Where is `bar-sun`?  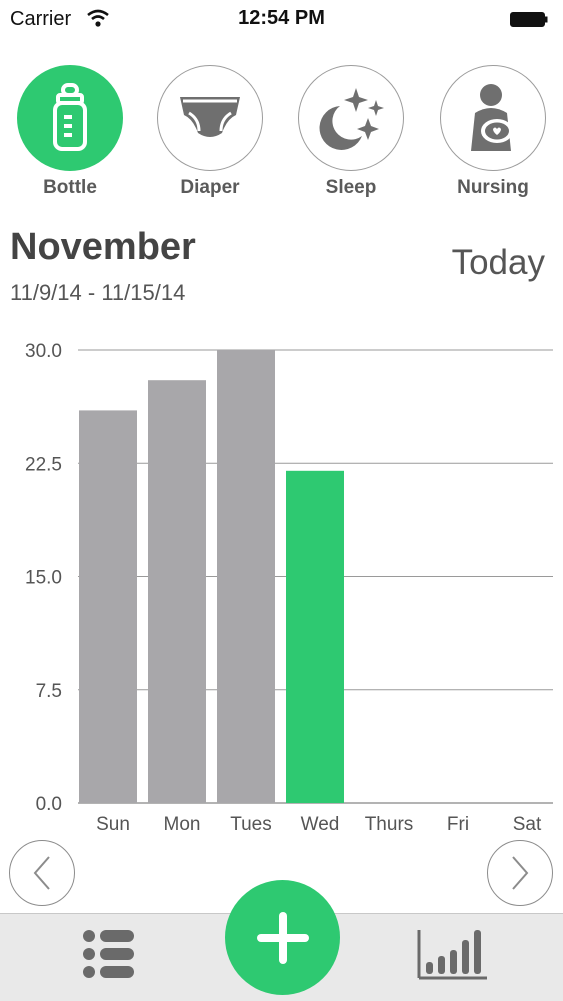 bar-sun is located at coordinates (108, 606).